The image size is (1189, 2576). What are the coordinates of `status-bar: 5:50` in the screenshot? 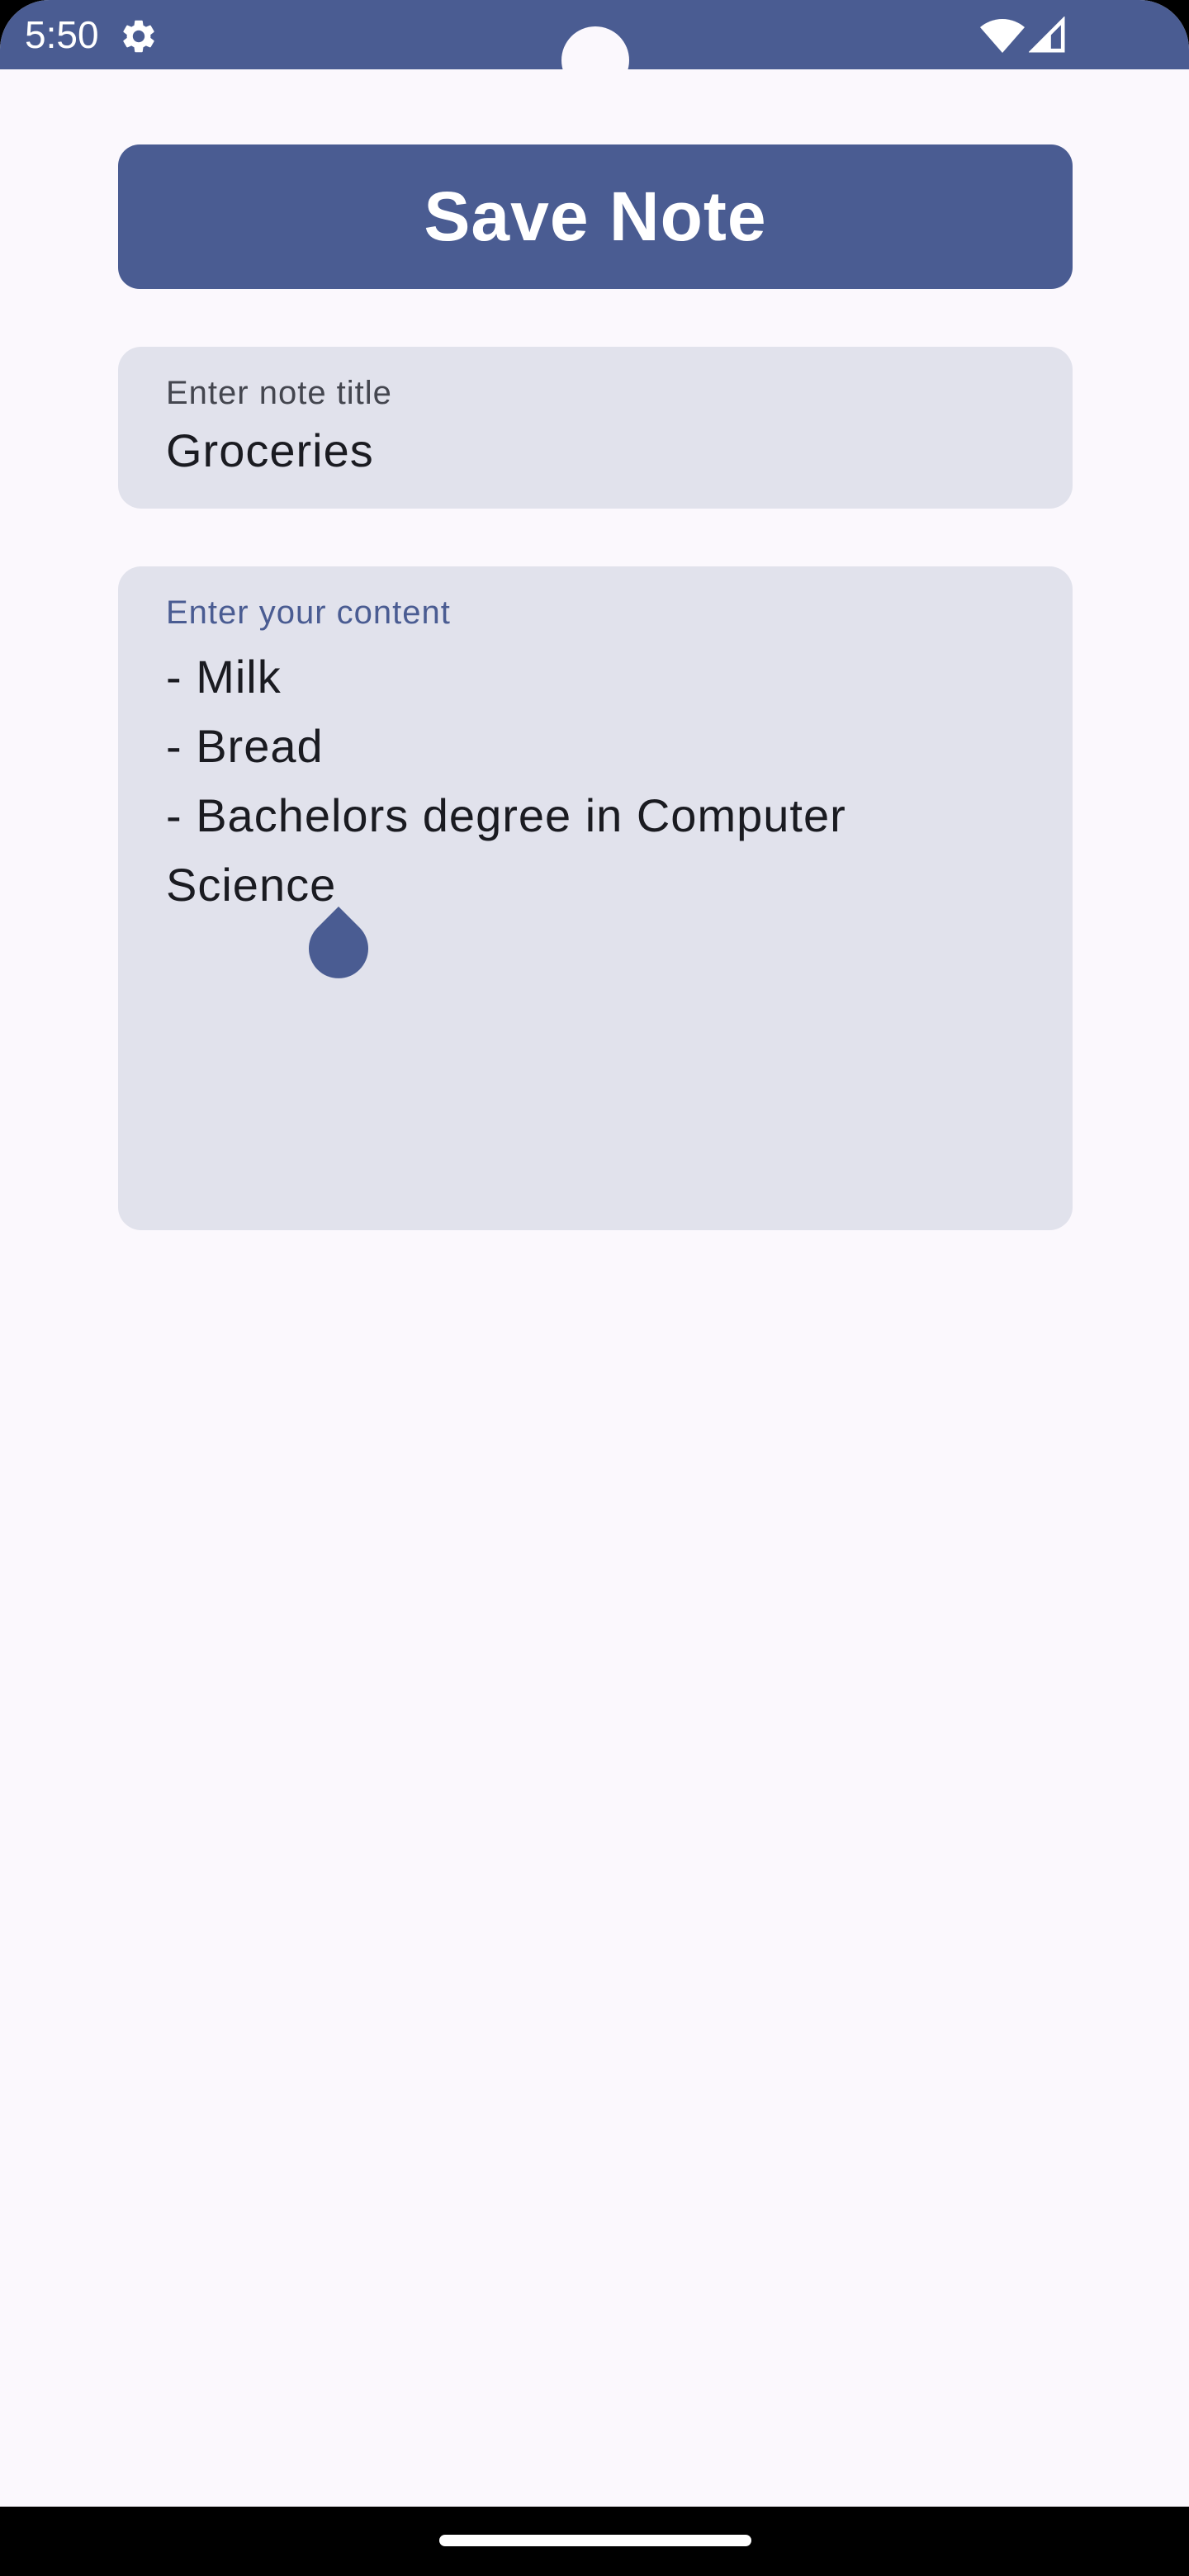 It's located at (594, 47).